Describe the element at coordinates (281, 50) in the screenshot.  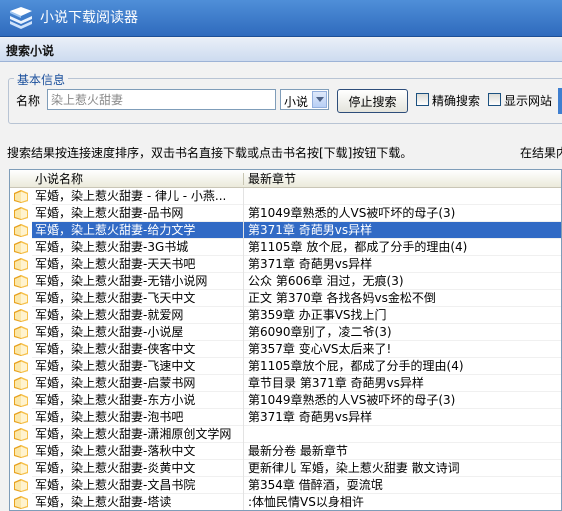
I see `section-header: 搜索小说` at that location.